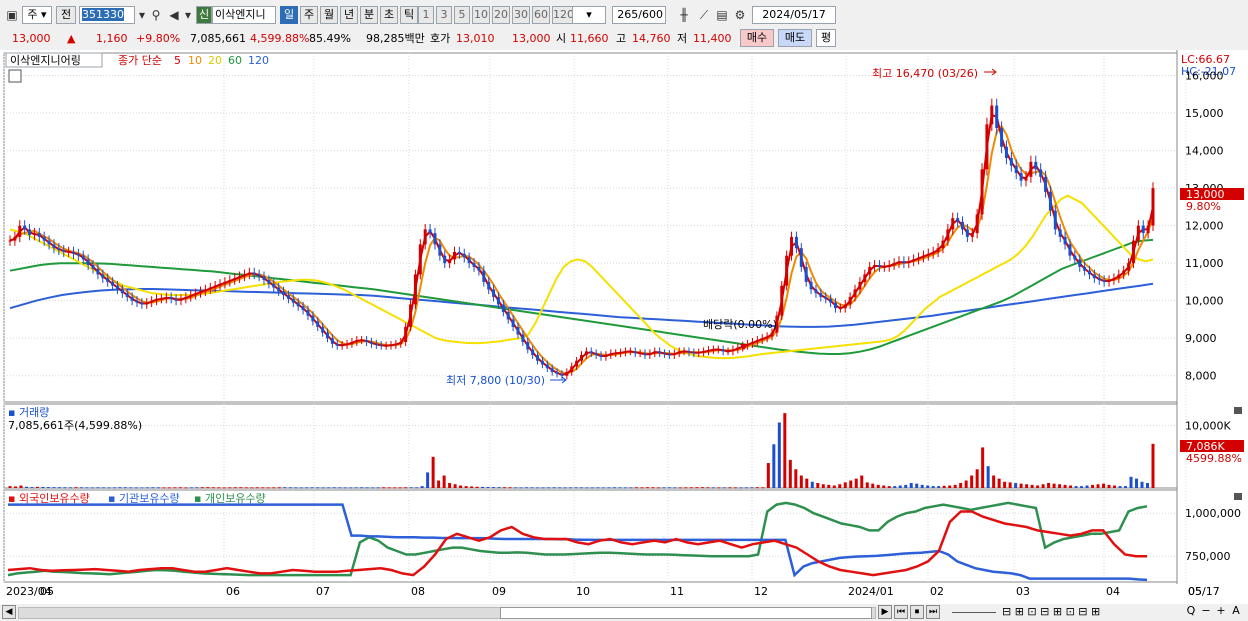 Image resolution: width=1248 pixels, height=621 pixels. What do you see at coordinates (933, 612) in the screenshot?
I see `nav-button: ⏭` at bounding box center [933, 612].